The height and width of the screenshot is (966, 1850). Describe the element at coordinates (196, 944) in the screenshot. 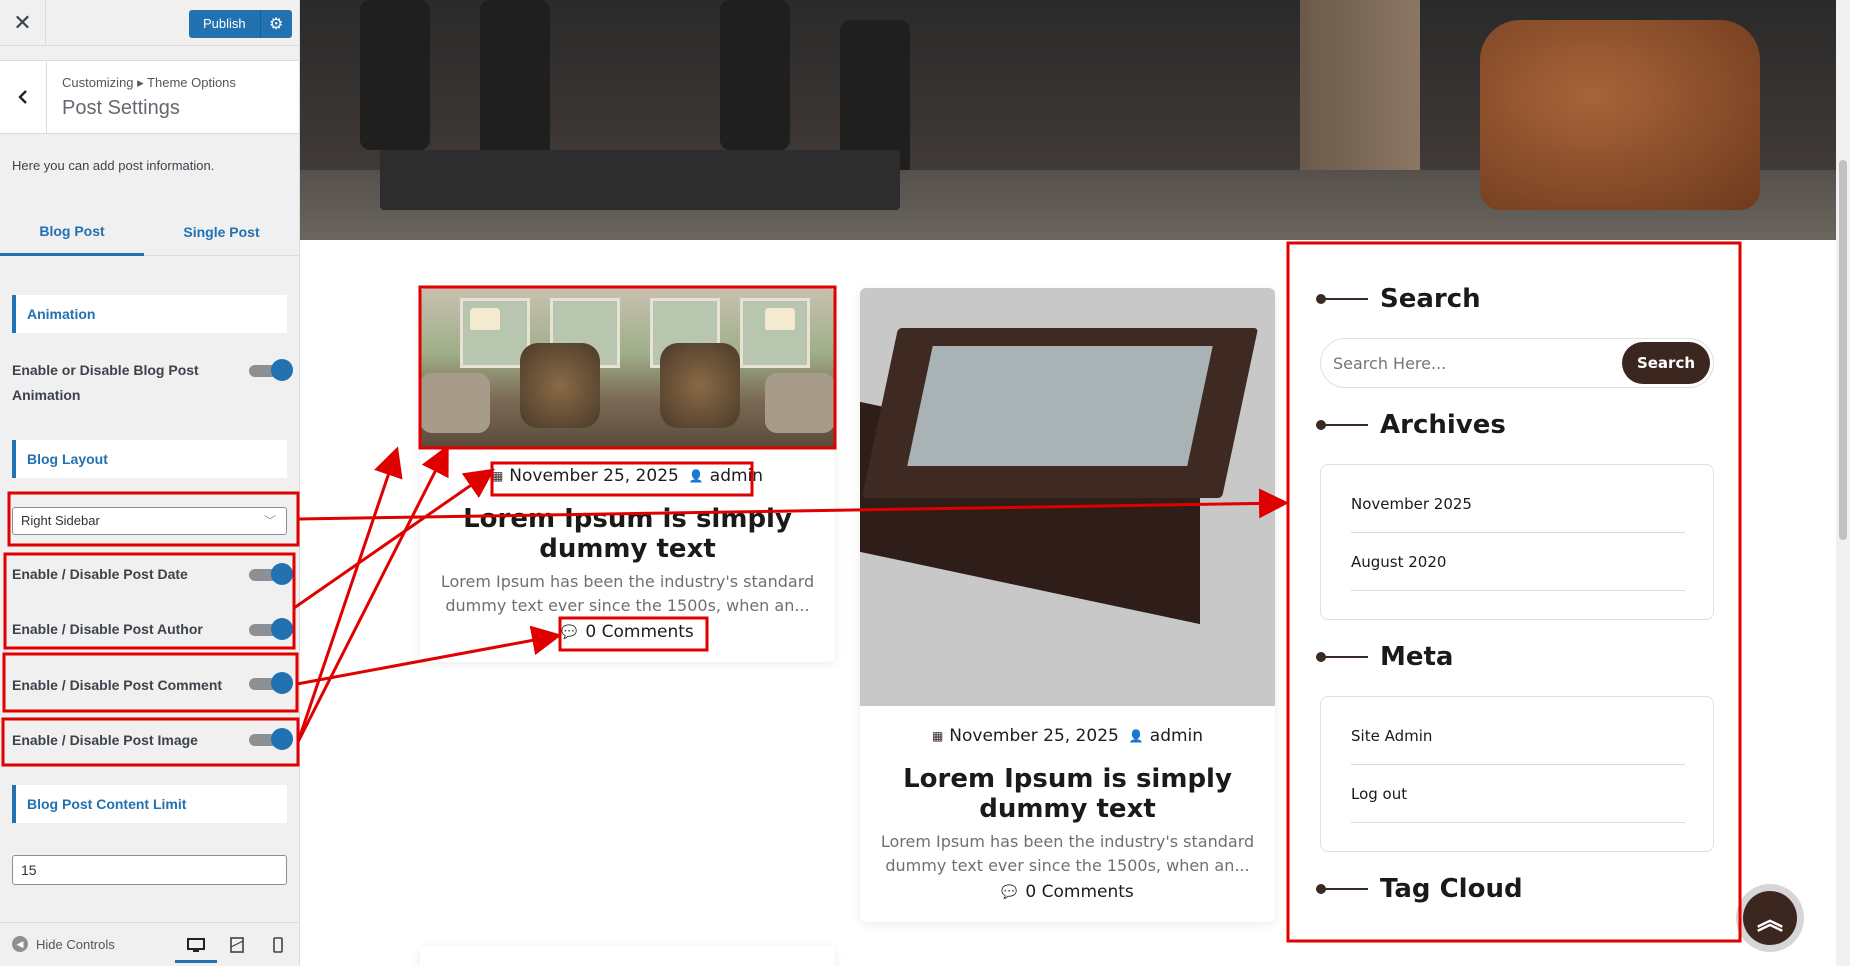

I see `desktop-icon` at that location.